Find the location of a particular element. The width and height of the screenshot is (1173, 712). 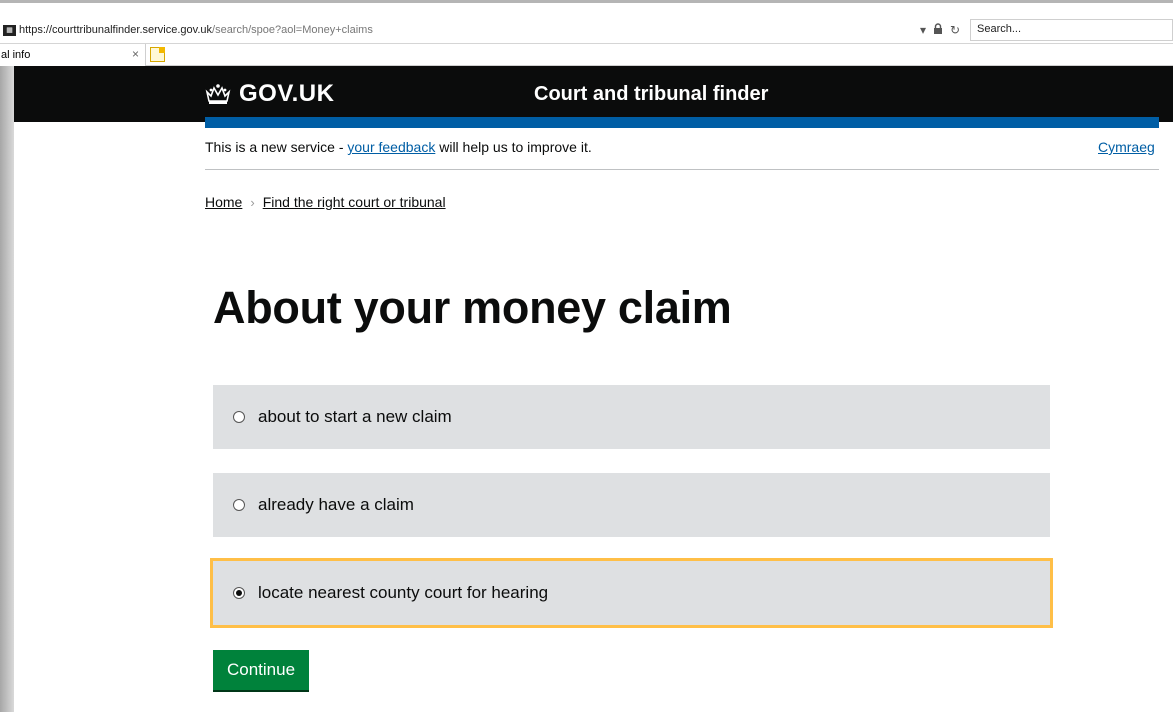

new-tab-icon is located at coordinates (157, 54).